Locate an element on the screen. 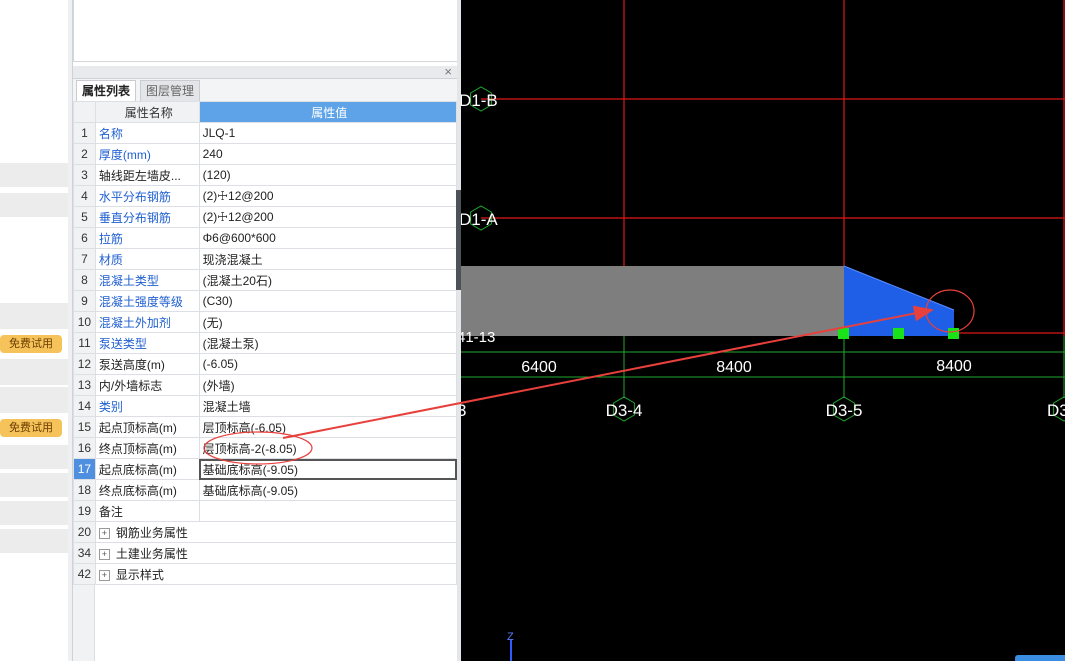  header-num-cell is located at coordinates (84, 112).